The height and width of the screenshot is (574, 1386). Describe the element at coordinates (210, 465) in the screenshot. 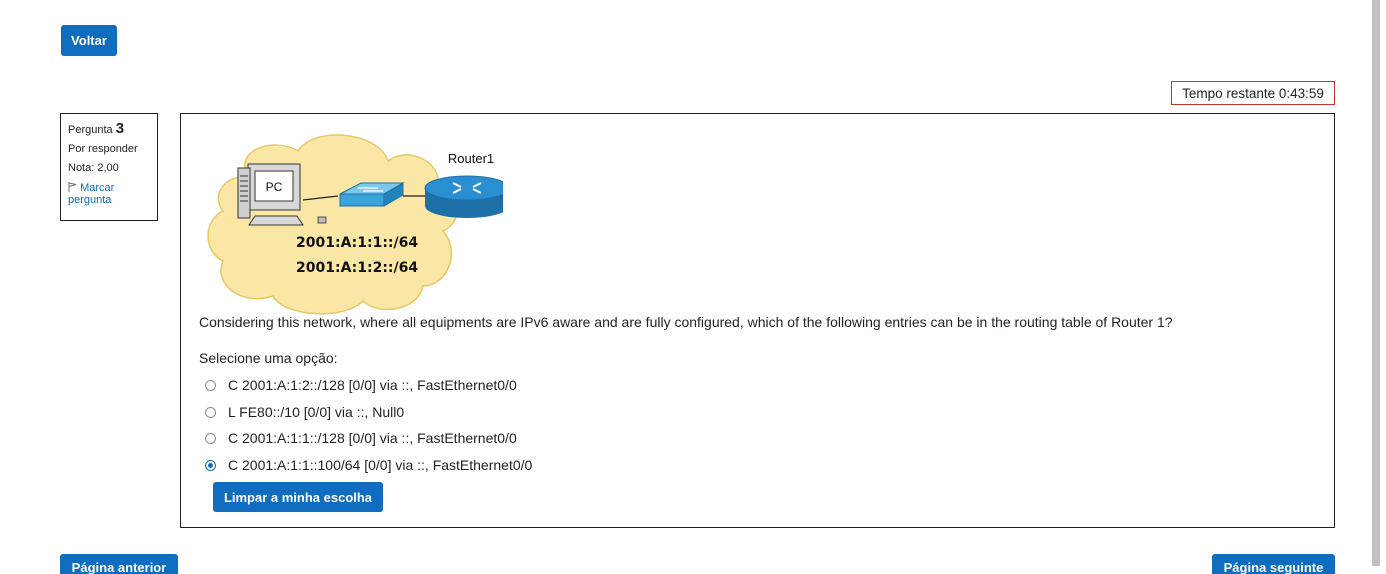

I see `radio-button-selected` at that location.